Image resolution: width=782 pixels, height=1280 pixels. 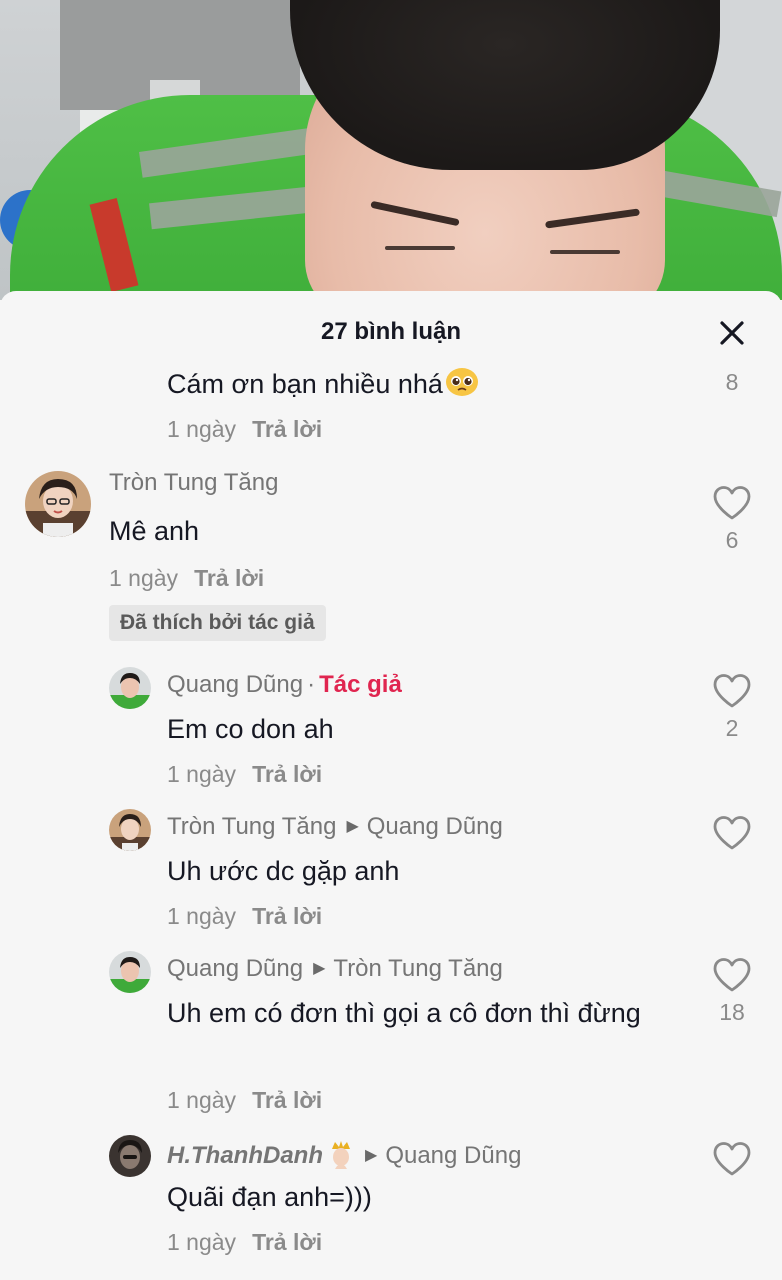 I want to click on comments-count-title: 27 bình luận, so click(x=390, y=331).